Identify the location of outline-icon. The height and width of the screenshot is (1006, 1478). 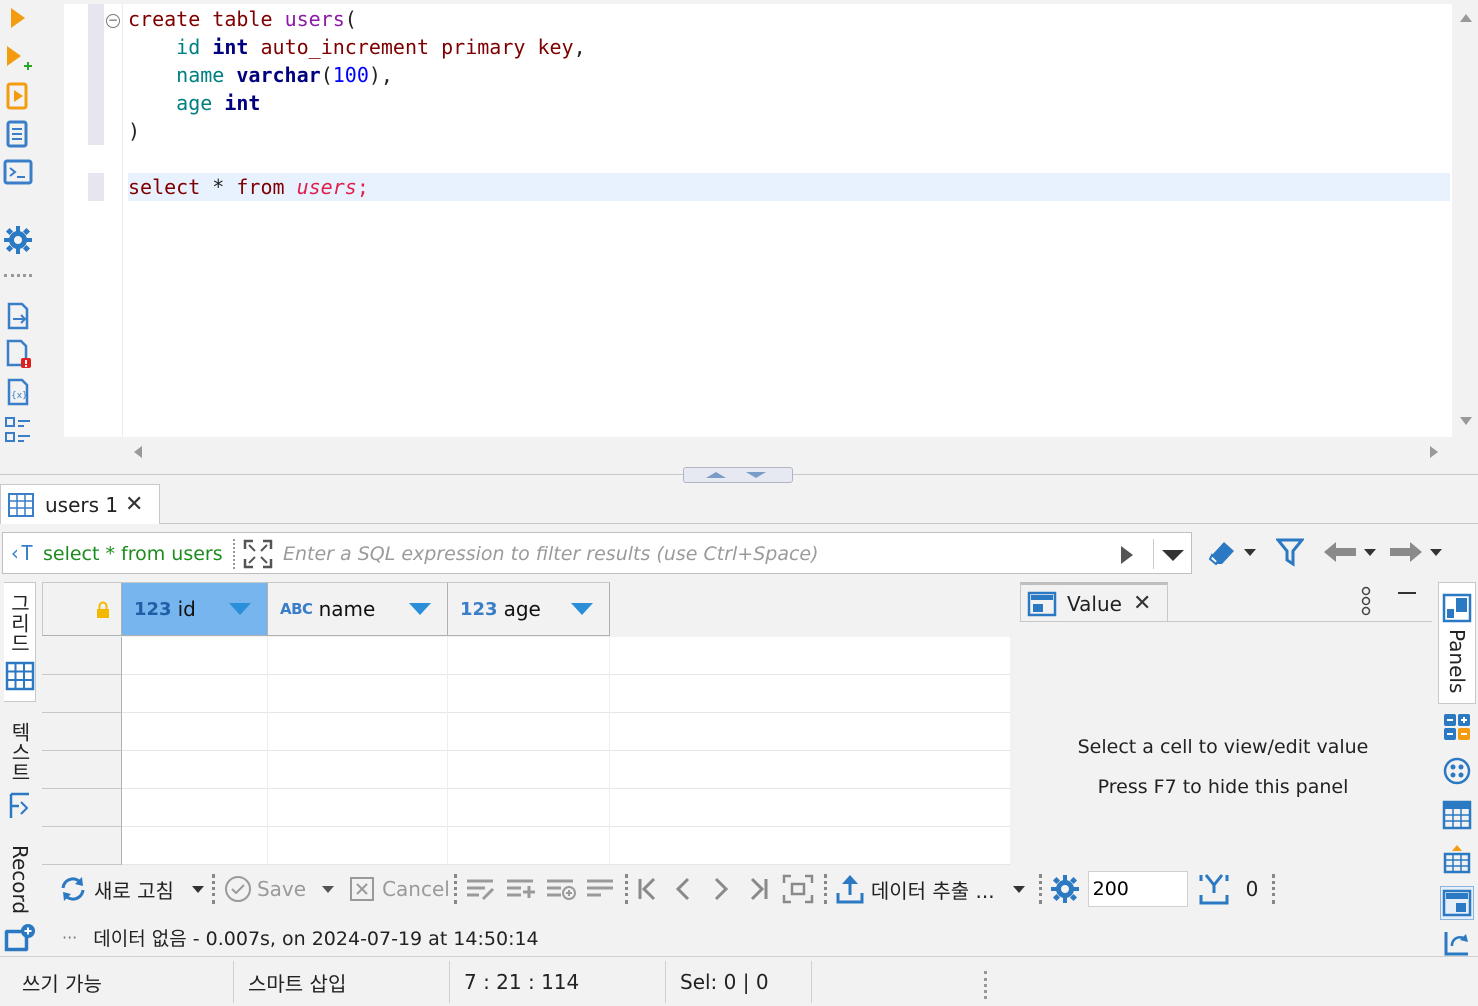
(18, 430).